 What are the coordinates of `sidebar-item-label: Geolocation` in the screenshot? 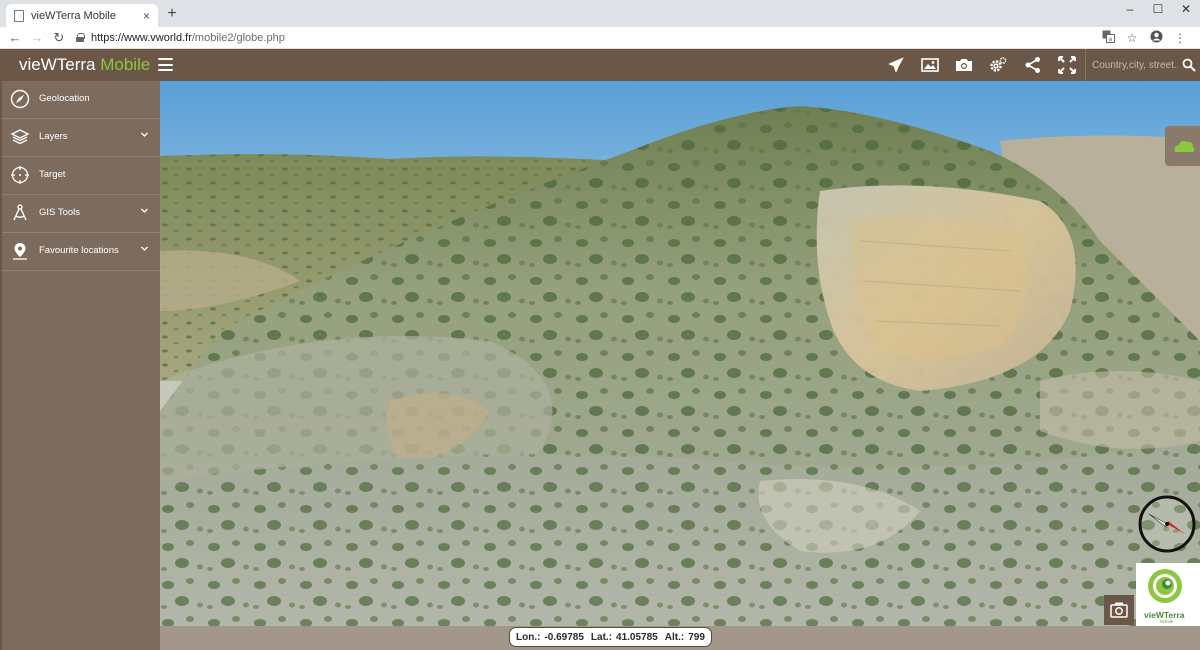 It's located at (64, 98).